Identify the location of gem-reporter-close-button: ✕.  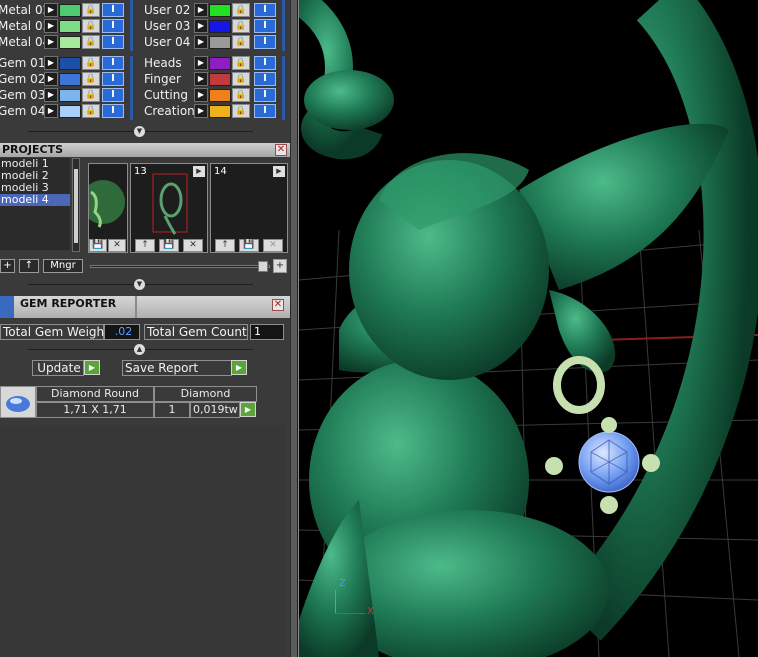
(278, 305).